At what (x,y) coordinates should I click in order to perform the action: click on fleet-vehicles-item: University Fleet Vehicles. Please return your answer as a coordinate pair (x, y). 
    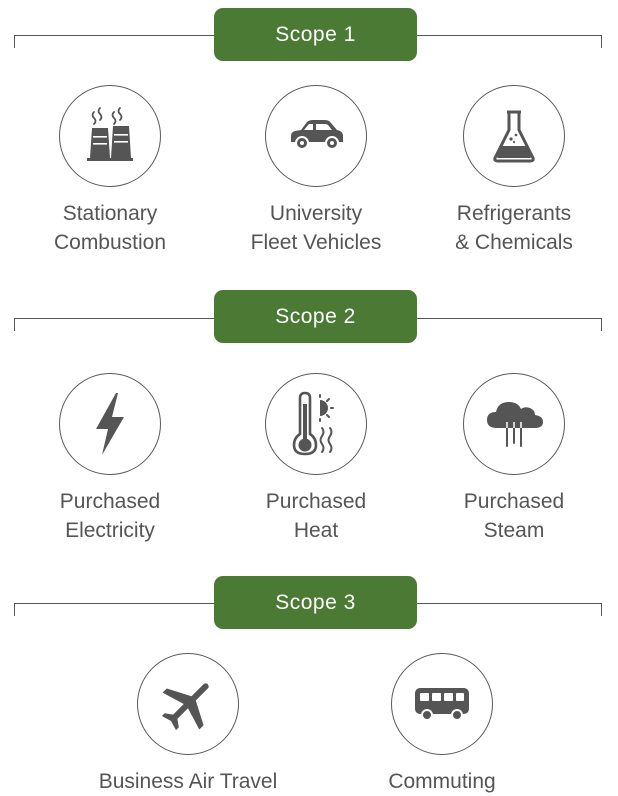
    Looking at the image, I should click on (316, 171).